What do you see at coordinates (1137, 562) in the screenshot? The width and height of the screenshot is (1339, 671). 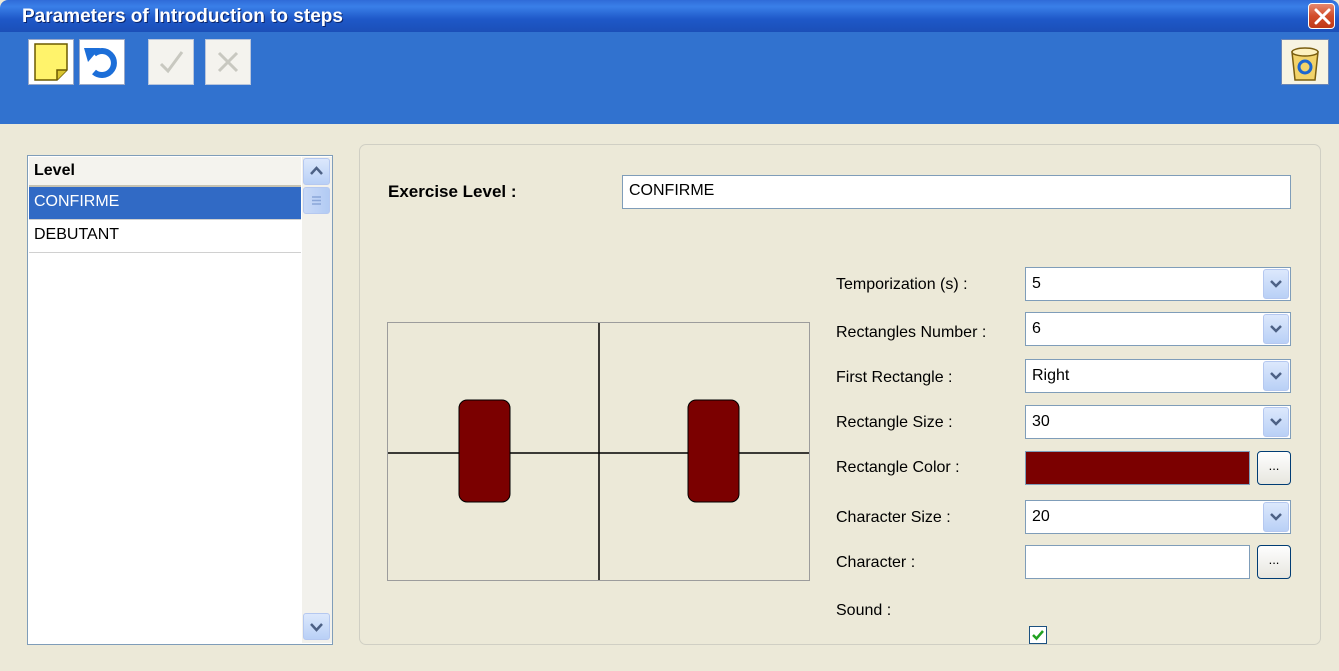 I see `character-field` at bounding box center [1137, 562].